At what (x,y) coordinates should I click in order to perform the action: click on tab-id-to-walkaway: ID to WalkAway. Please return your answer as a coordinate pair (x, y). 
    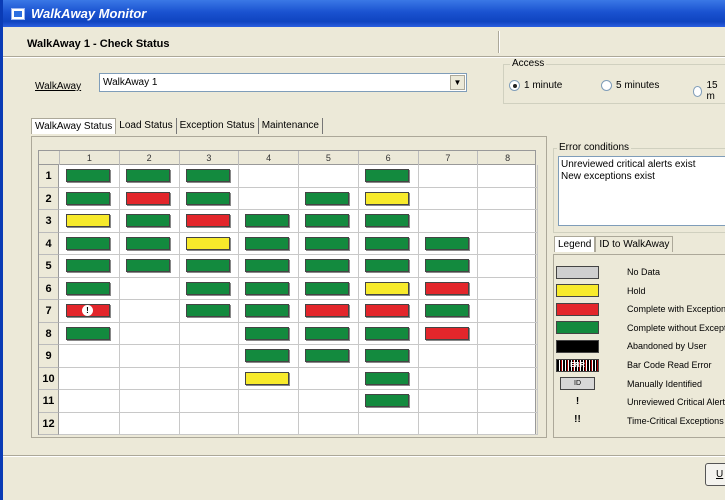
    Looking at the image, I should click on (634, 244).